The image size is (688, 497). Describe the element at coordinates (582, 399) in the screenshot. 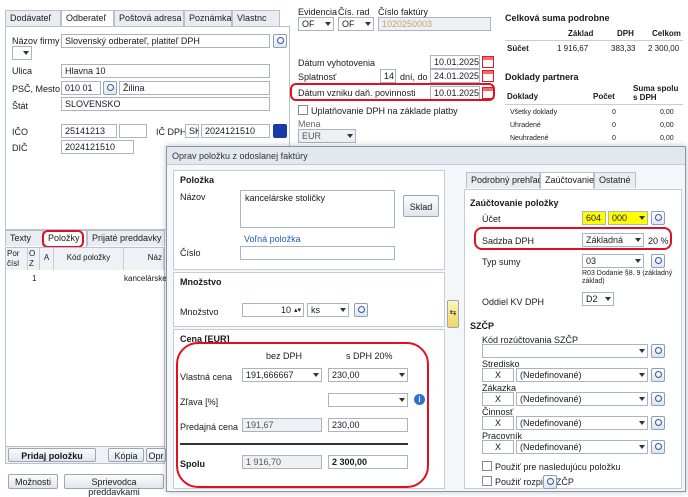

I see `zakazka-select: (Nedefinované)` at that location.